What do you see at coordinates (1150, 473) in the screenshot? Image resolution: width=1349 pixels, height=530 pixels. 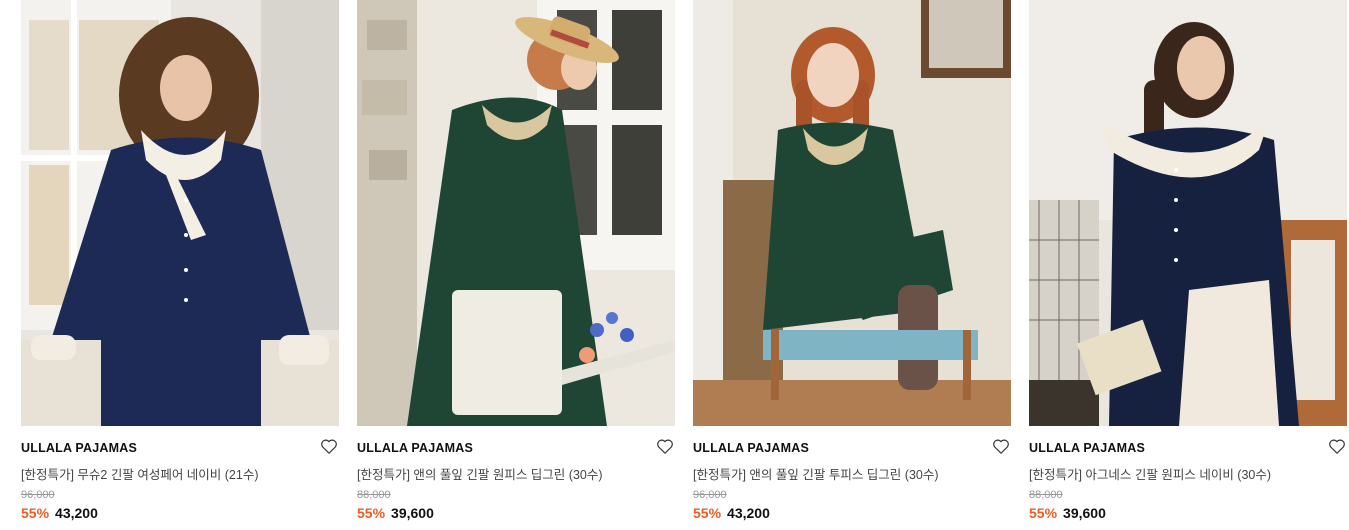 I see `product-title: [한정특가] 아그네스 긴팔 원피스 네이비 (30수)` at bounding box center [1150, 473].